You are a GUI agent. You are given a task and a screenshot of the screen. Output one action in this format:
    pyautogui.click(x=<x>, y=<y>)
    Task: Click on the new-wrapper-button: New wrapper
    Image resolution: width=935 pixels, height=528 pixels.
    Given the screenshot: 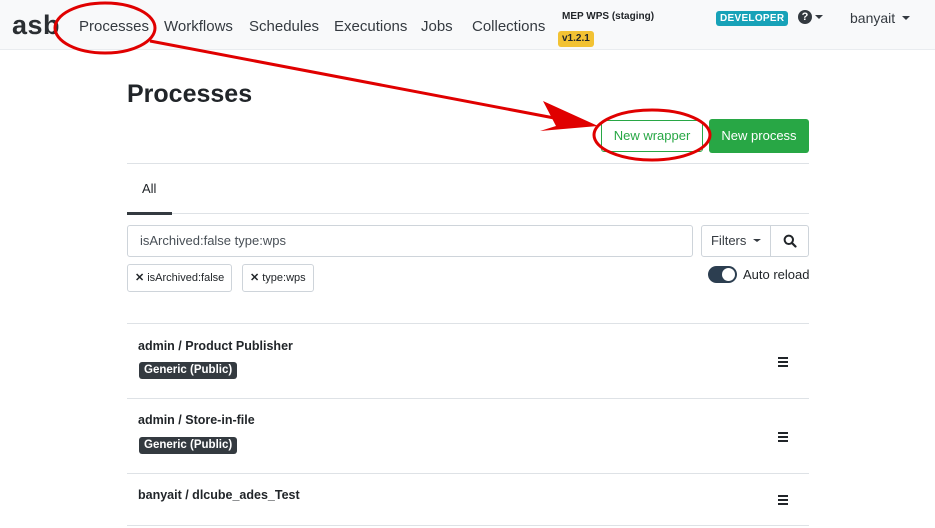 What is the action you would take?
    pyautogui.click(x=652, y=136)
    